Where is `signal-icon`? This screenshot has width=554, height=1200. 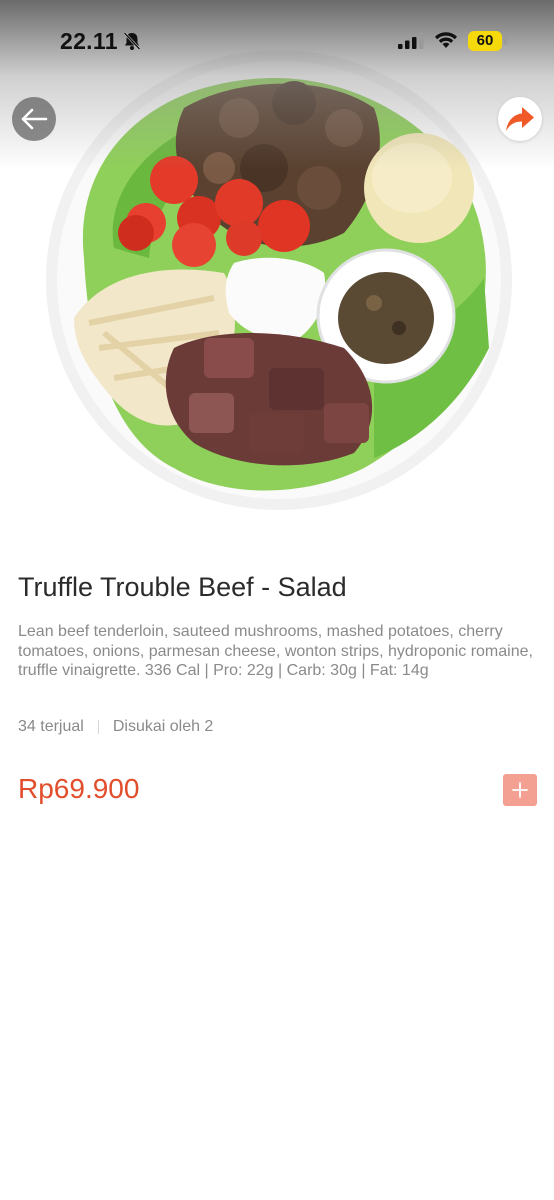 signal-icon is located at coordinates (411, 41).